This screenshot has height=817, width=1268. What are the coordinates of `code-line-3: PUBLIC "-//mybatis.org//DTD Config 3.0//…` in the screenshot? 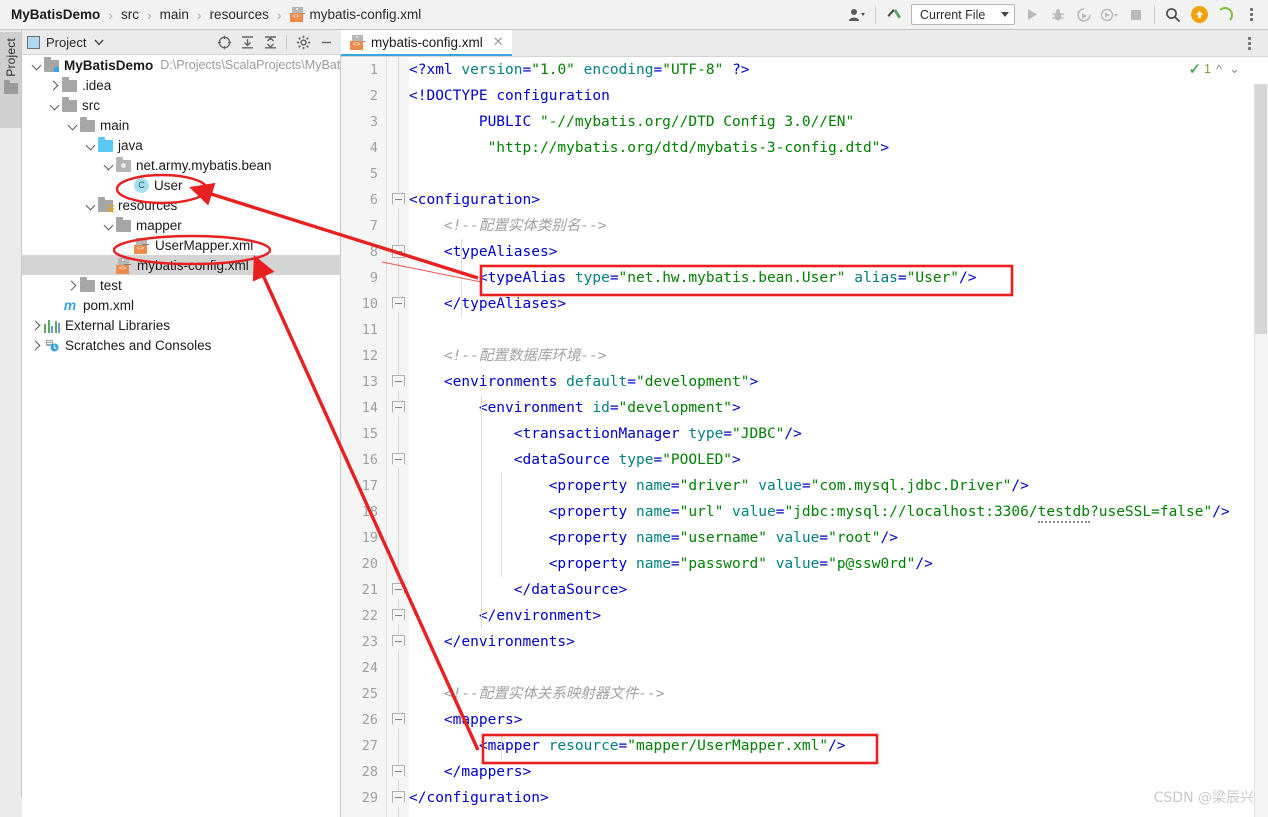 It's located at (631, 122).